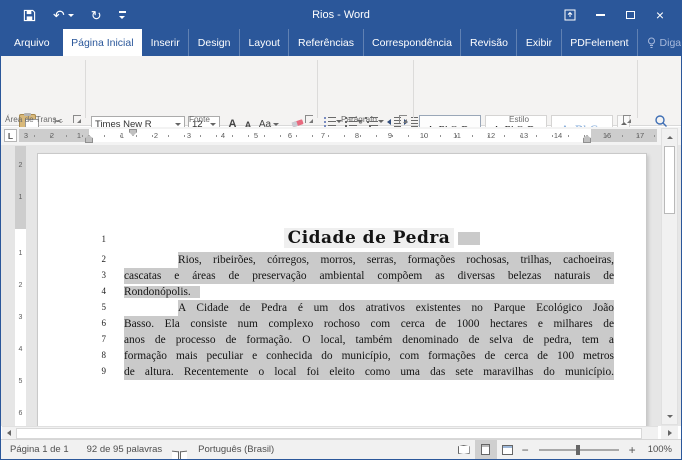 This screenshot has height=460, width=682. I want to click on tab-arquivo: Arquivo, so click(32, 42).